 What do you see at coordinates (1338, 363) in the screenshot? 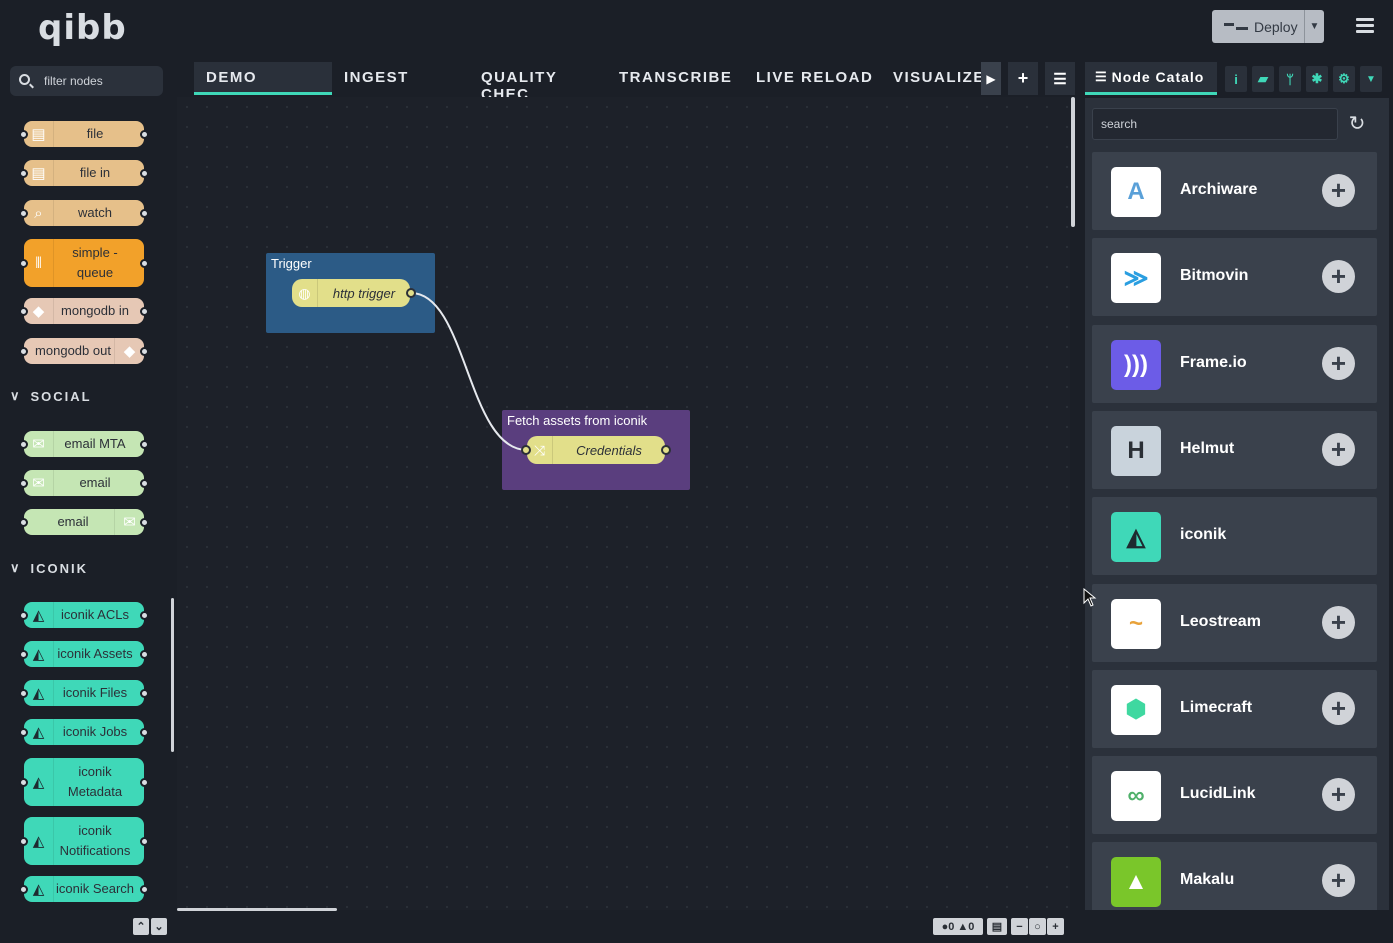
I see `add-frame-io-button: +` at bounding box center [1338, 363].